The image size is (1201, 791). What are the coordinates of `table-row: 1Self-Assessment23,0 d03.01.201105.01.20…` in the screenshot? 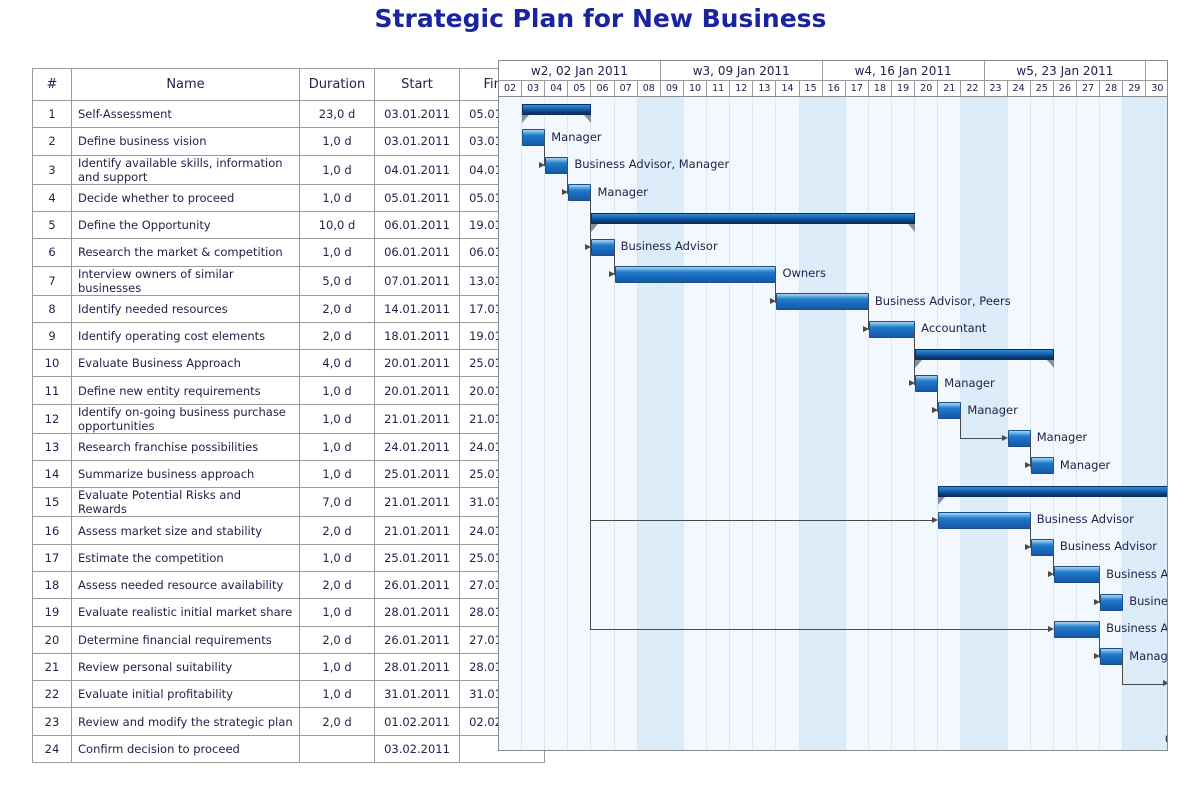 It's located at (288, 114).